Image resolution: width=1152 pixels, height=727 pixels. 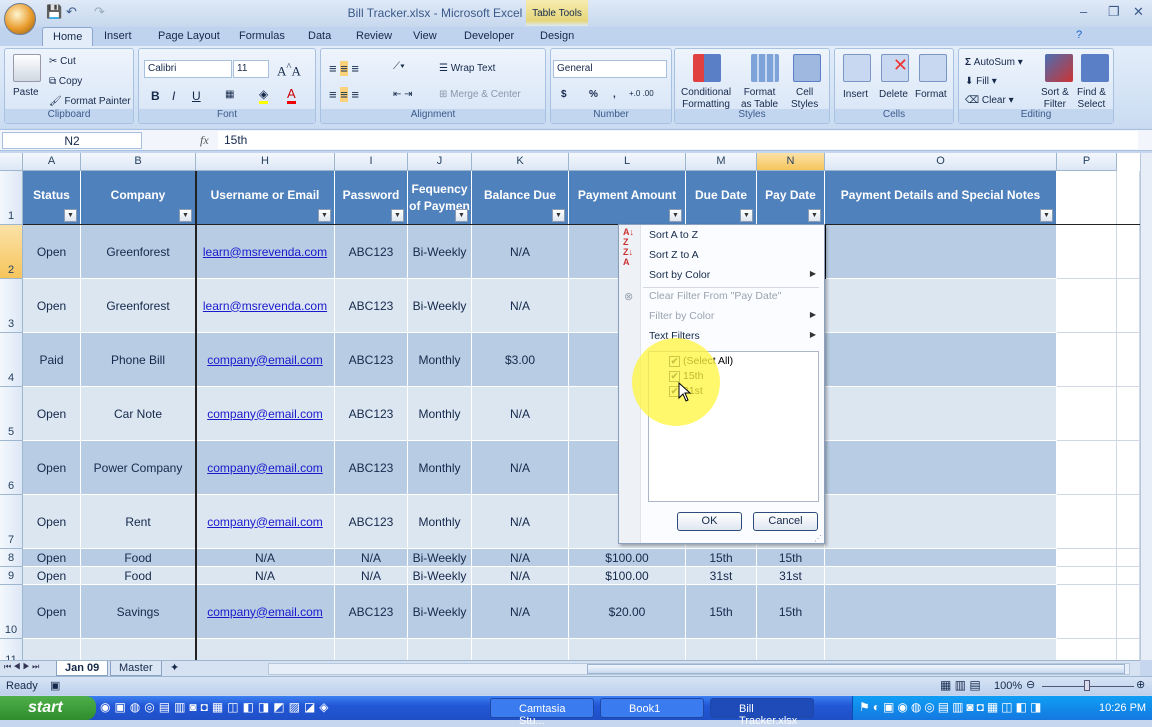 I want to click on insert-button: Insert, so click(x=855, y=94).